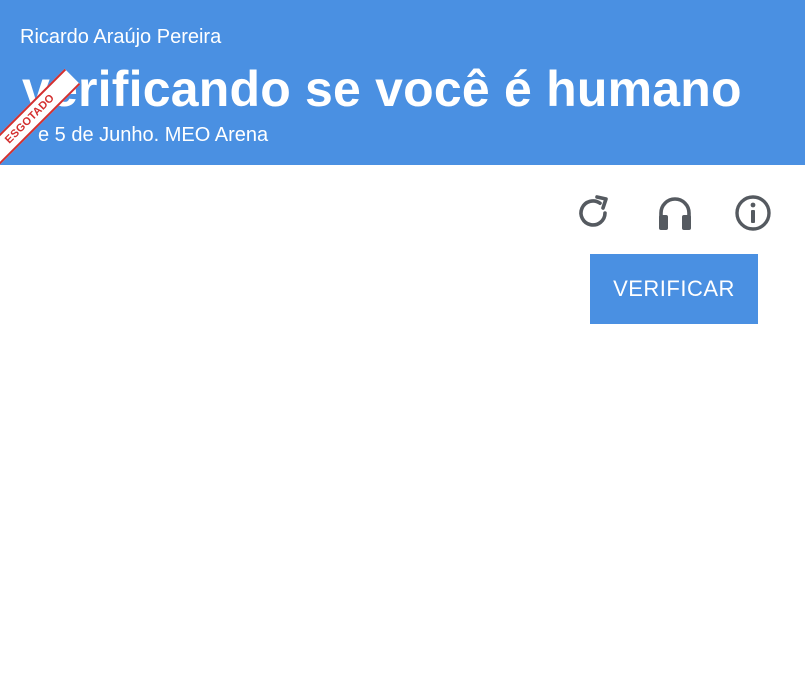 The width and height of the screenshot is (805, 700). I want to click on header-title: verificando se você é humano, so click(382, 89).